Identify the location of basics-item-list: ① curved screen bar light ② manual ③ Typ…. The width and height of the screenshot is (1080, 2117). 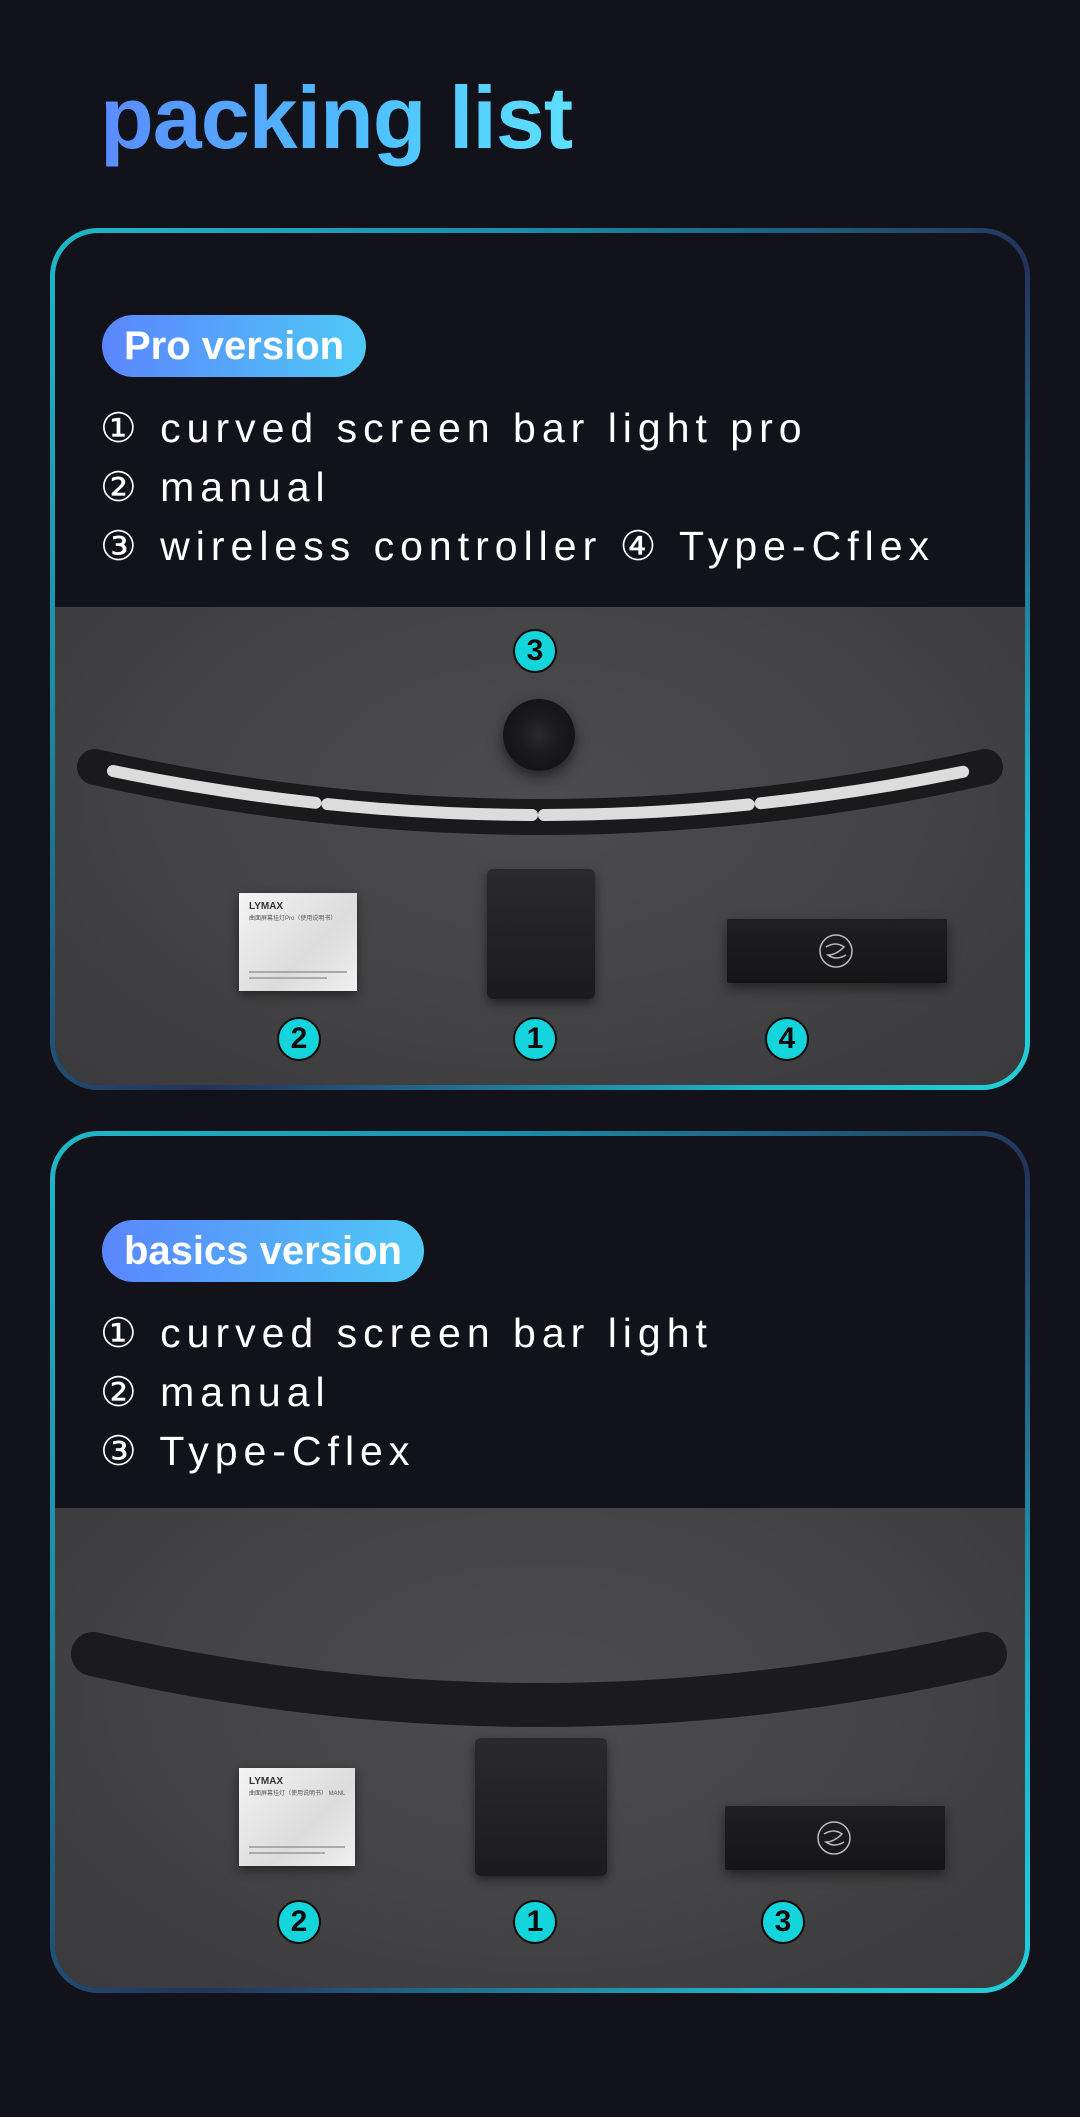
(406, 1392).